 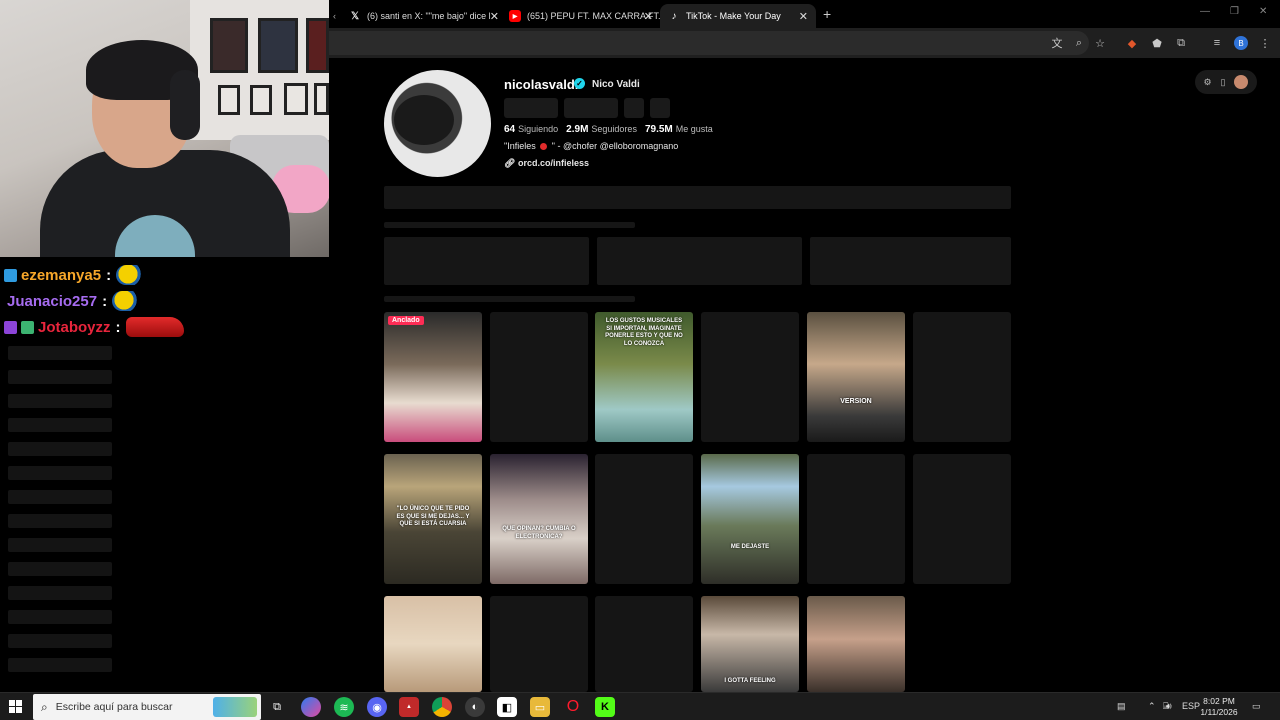 I want to click on profile-username: nicolasvaldi, so click(x=541, y=84).